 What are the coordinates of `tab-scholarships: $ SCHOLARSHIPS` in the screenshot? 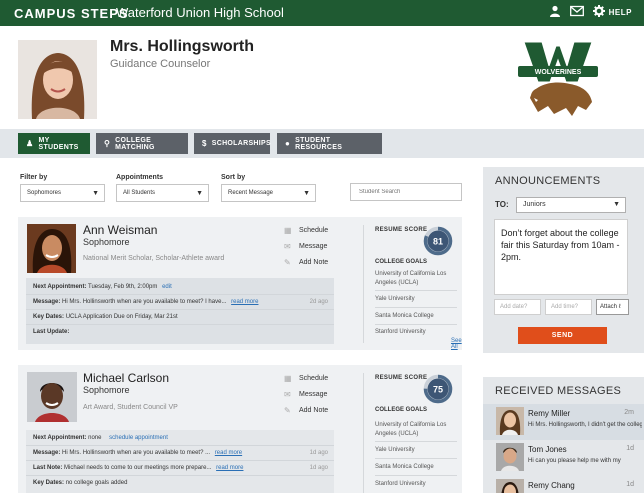 It's located at (232, 143).